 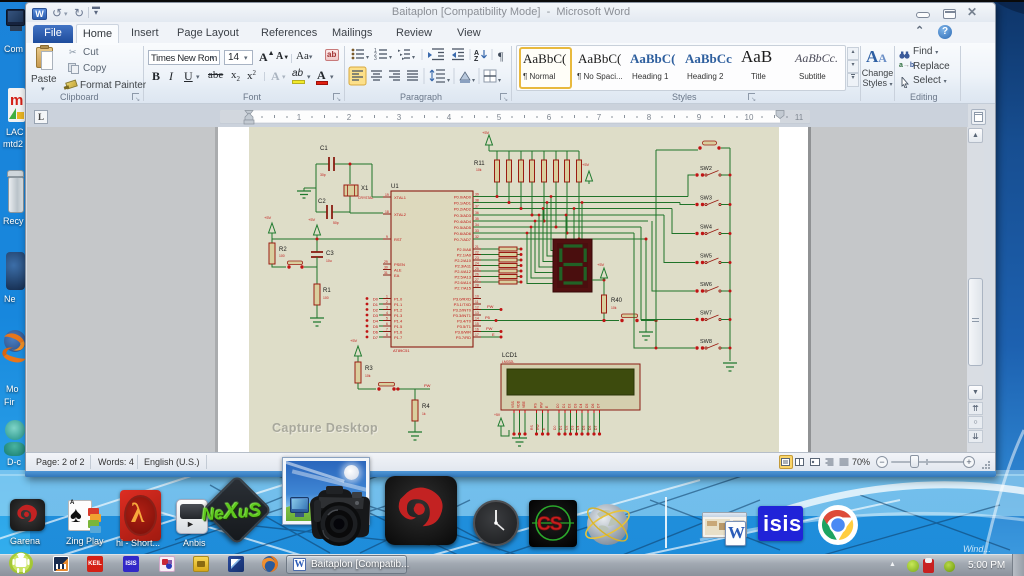 What do you see at coordinates (706, 285) in the screenshot?
I see `svg-text: SW6` at bounding box center [706, 285].